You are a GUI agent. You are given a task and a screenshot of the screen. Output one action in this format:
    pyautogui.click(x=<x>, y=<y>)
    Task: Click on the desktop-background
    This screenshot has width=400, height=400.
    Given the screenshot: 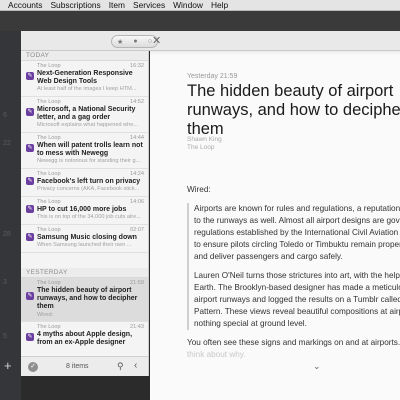 What is the action you would take?
    pyautogui.click(x=200, y=21)
    